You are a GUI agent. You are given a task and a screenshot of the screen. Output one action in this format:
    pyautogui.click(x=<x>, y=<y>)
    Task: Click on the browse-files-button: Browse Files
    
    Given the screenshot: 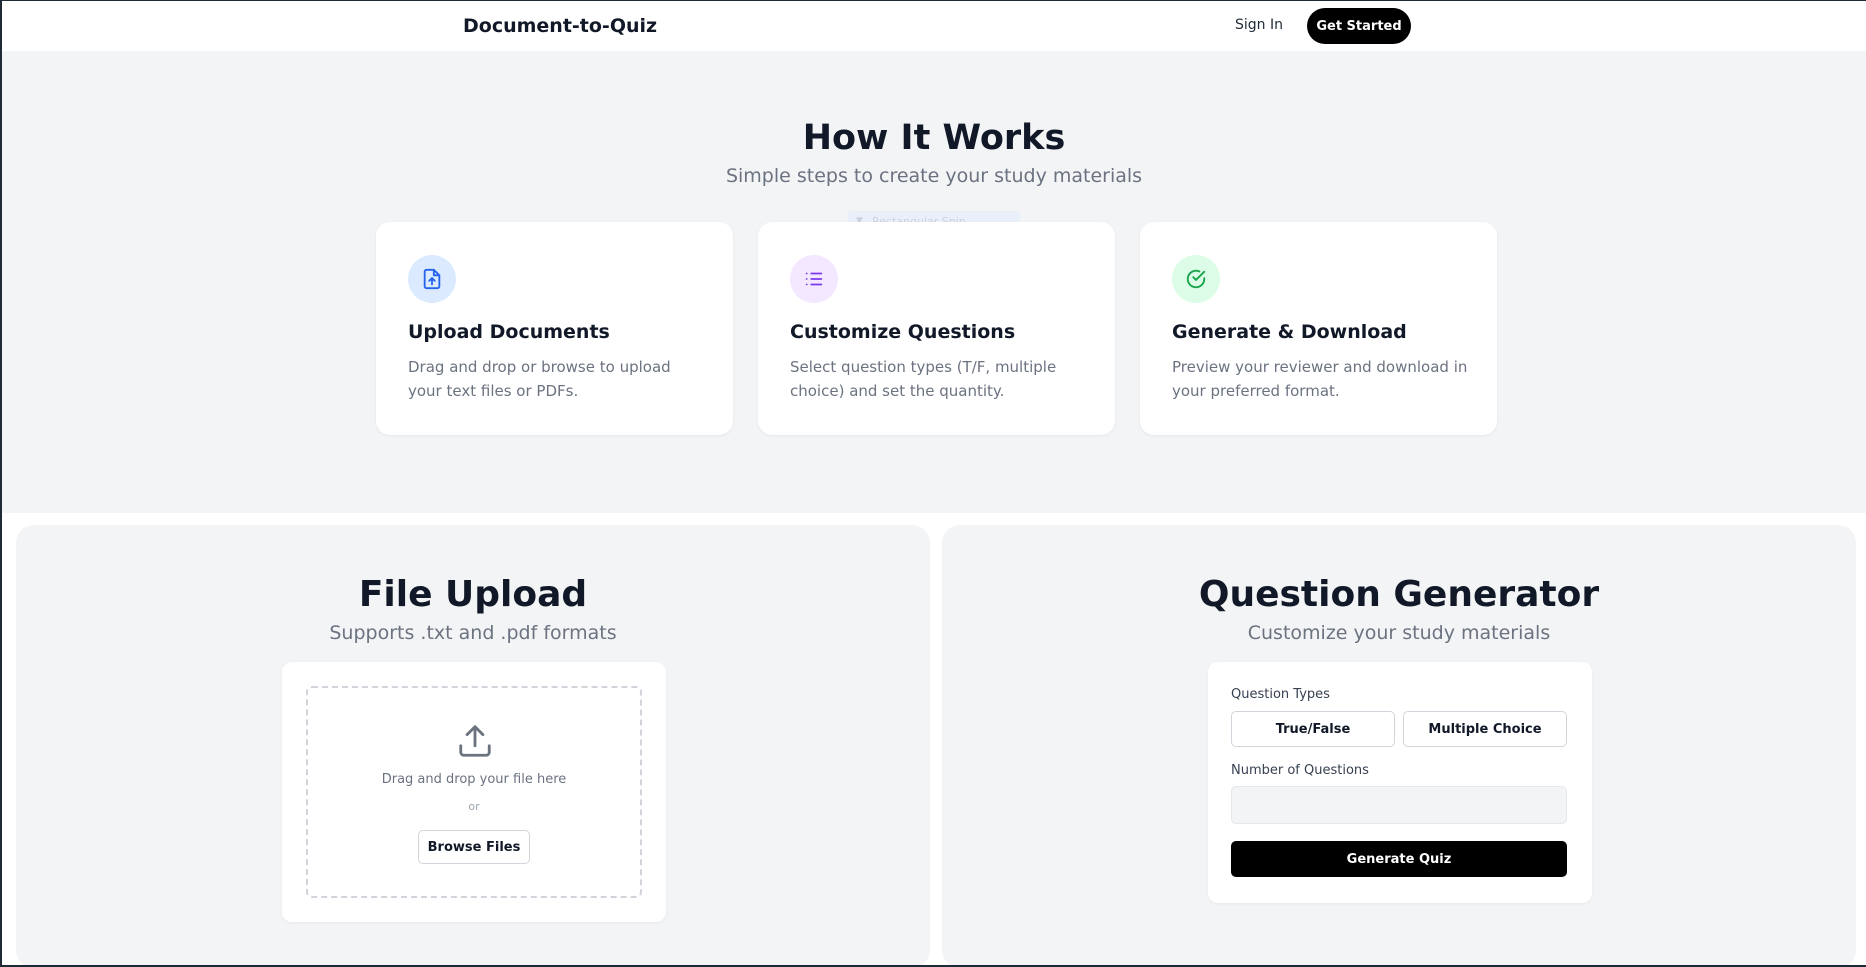 What is the action you would take?
    pyautogui.click(x=474, y=847)
    